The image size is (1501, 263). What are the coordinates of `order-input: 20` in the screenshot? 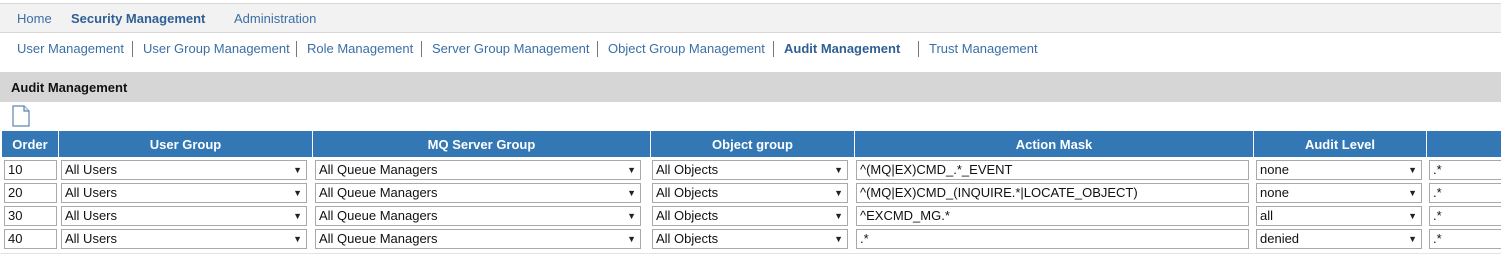 It's located at (30, 193).